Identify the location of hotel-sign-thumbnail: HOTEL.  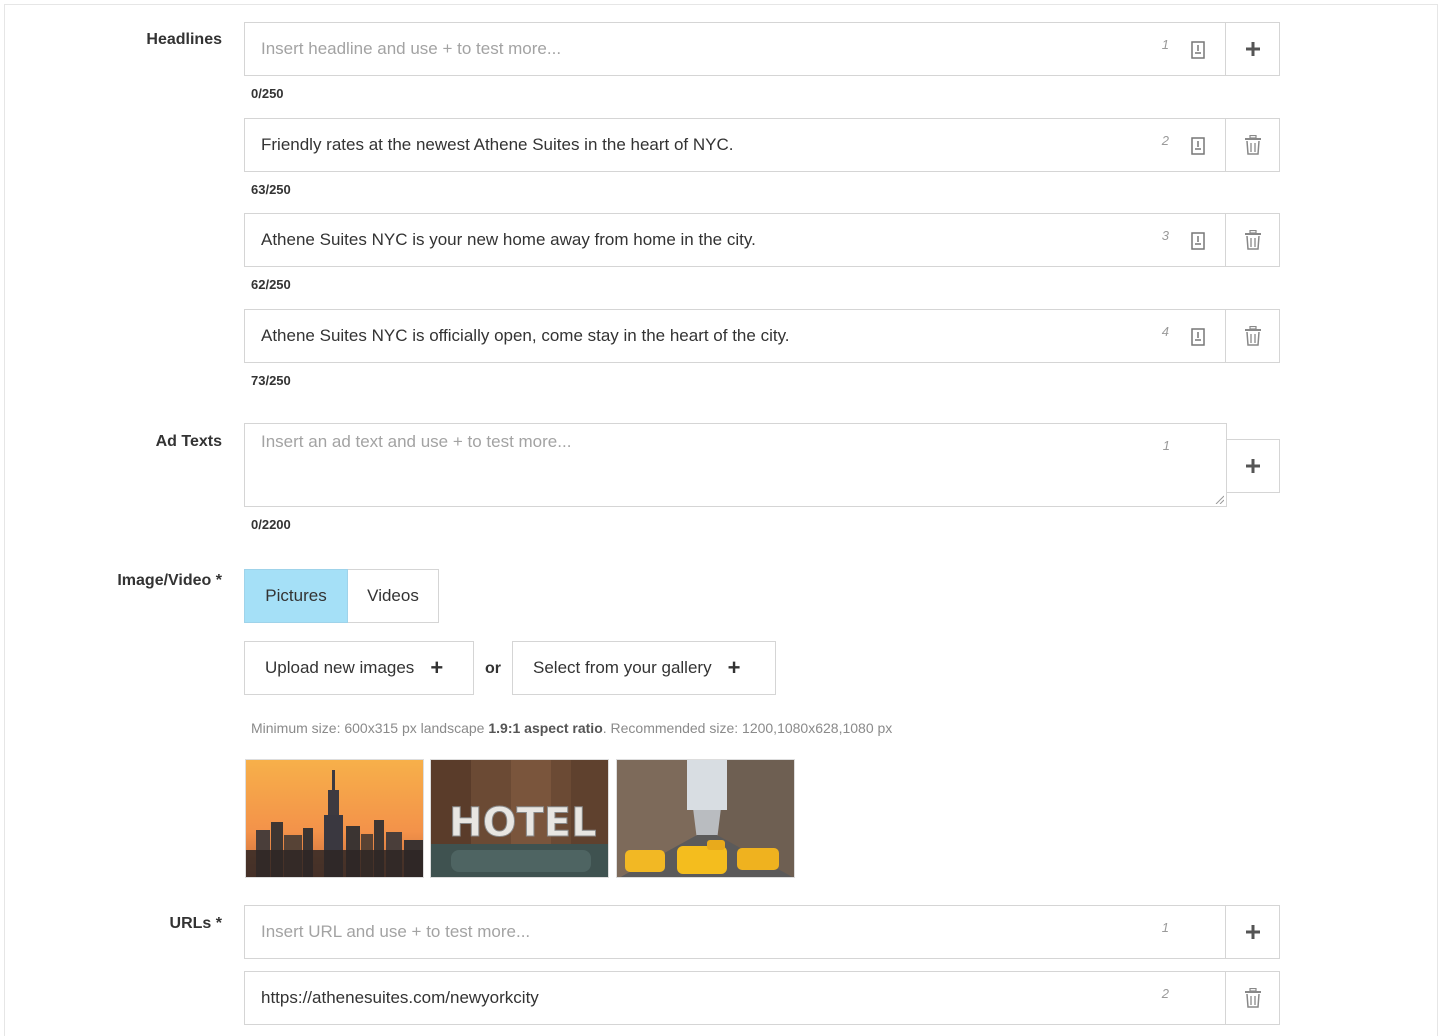
(519, 818).